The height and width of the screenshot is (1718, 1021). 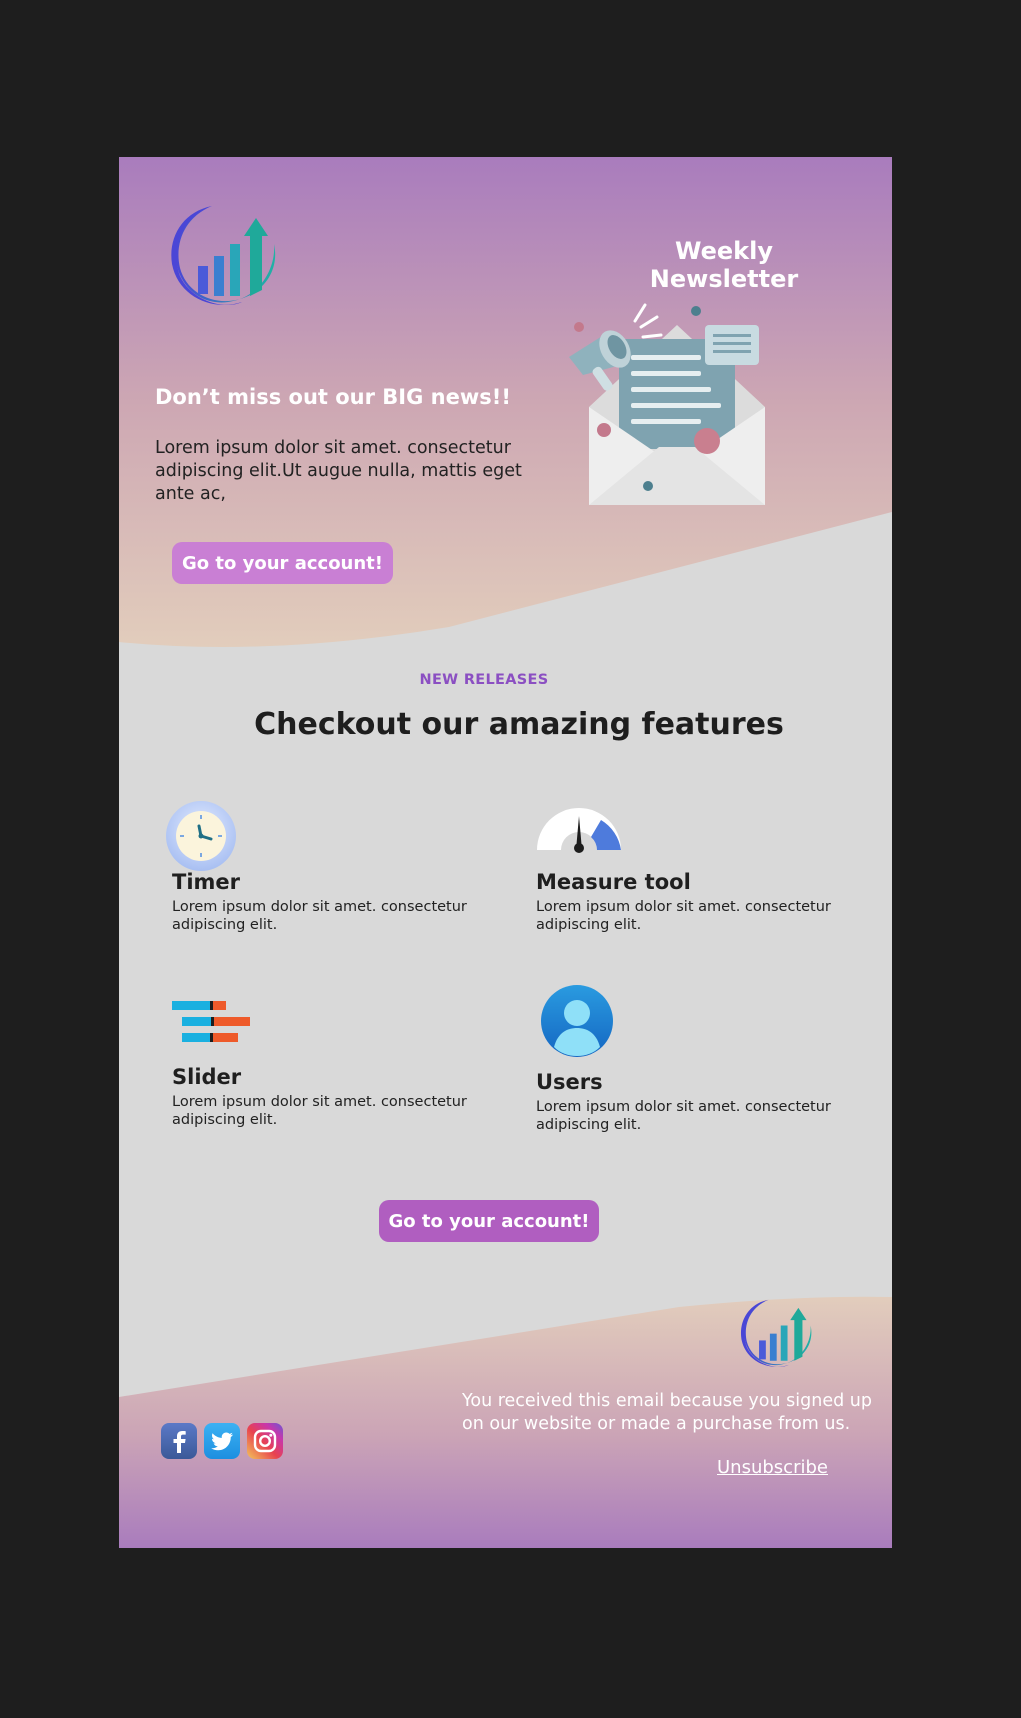 I want to click on footer-logo, so click(x=776, y=1335).